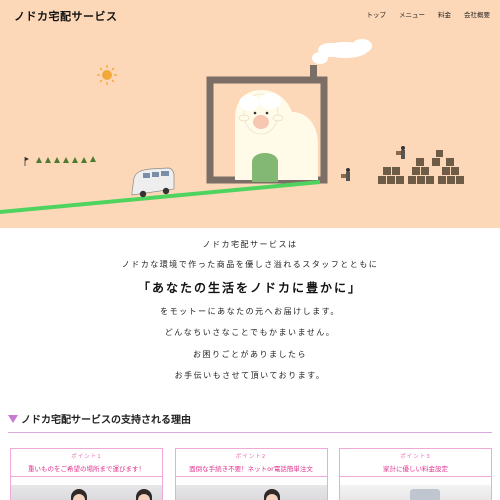 The height and width of the screenshot is (500, 500). I want to click on door, so click(265, 167).